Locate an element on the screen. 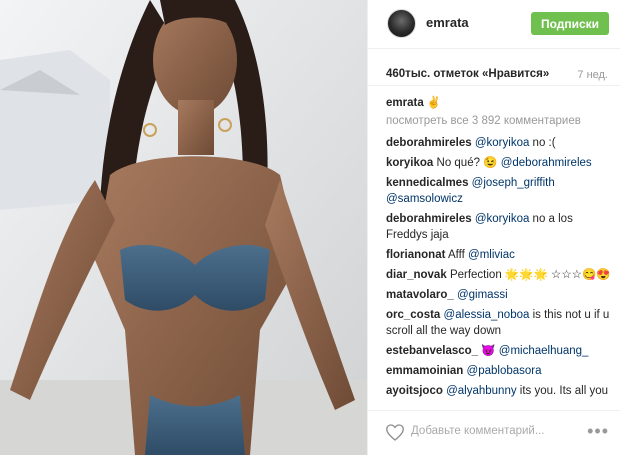 The width and height of the screenshot is (620, 455). comment-user: ayoitsjoco is located at coordinates (414, 391).